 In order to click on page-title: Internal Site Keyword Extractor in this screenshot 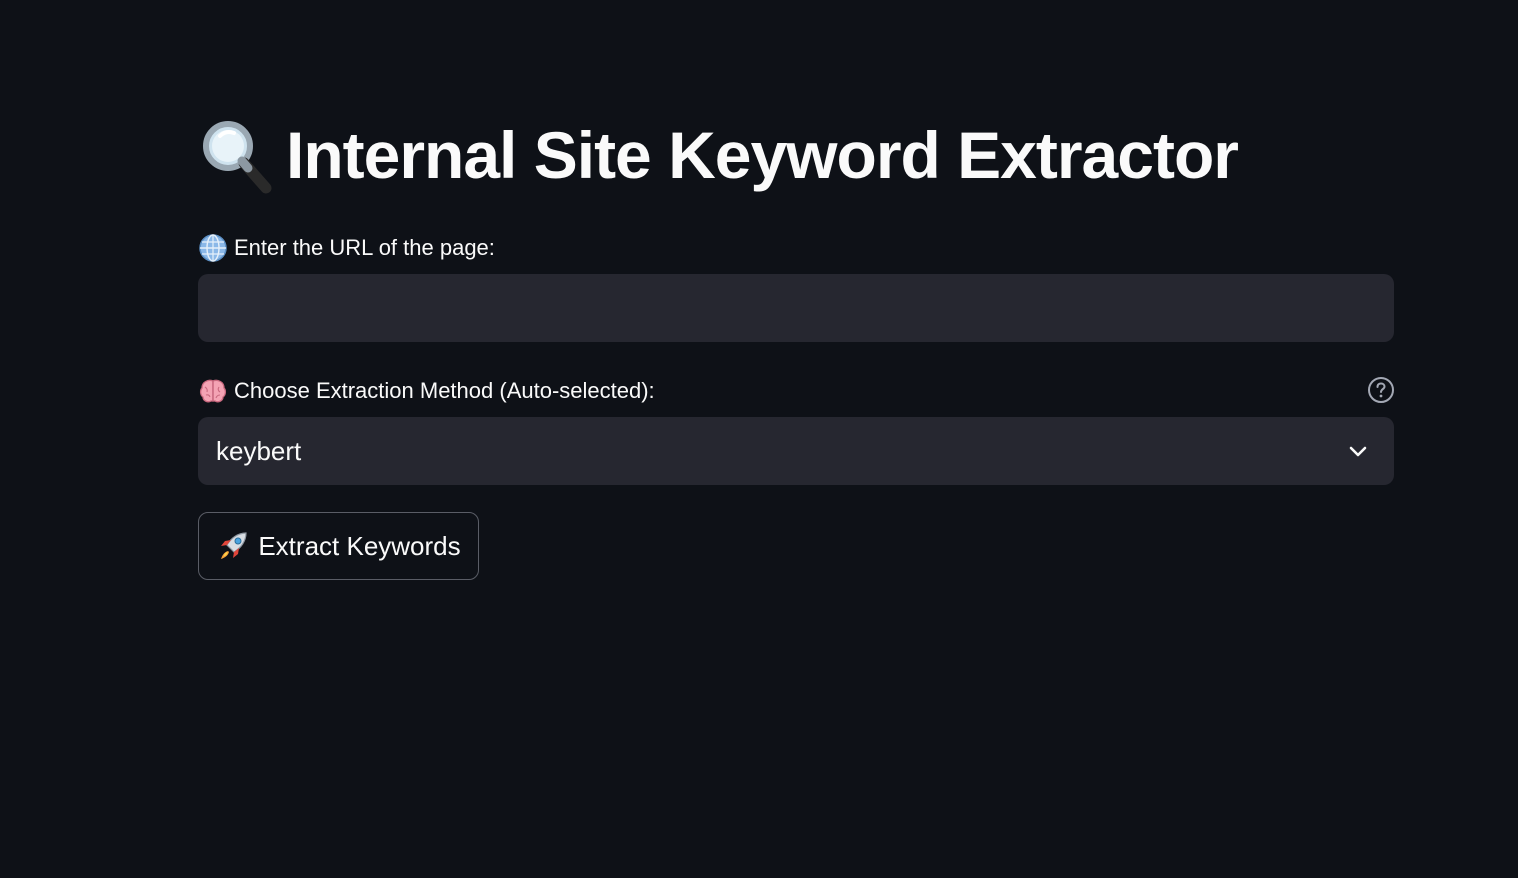, I will do `click(718, 155)`.